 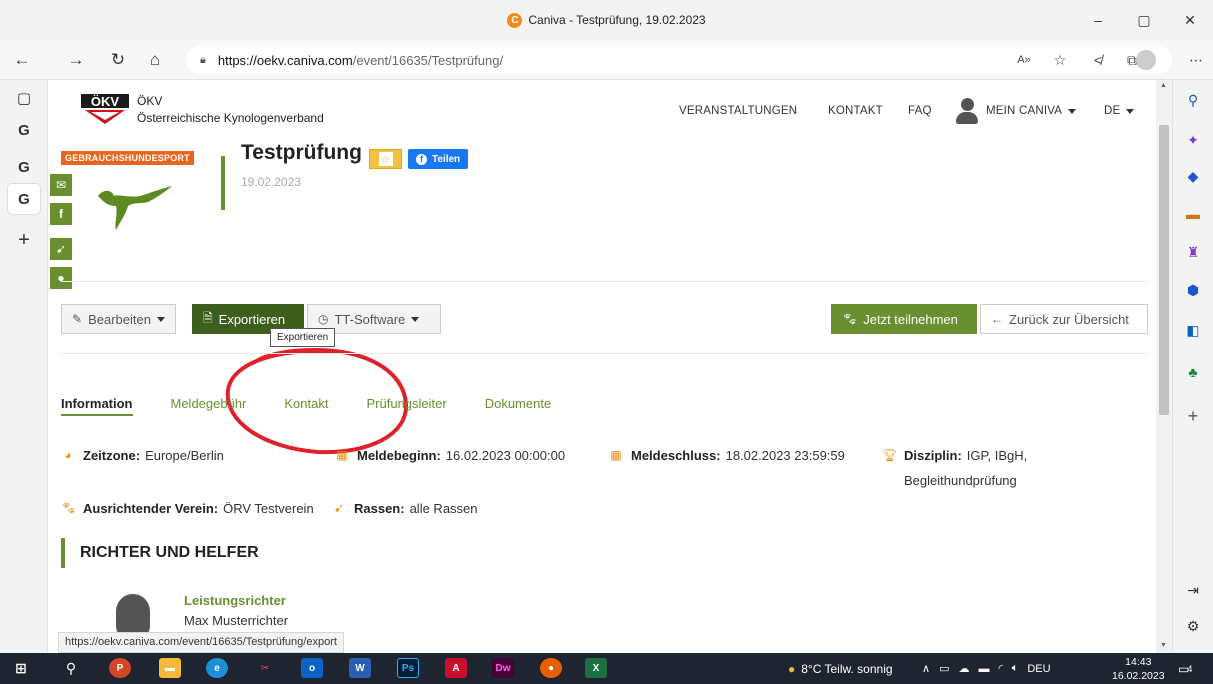 I want to click on tab-exam-leader: Prüfungsleiter, so click(x=406, y=406).